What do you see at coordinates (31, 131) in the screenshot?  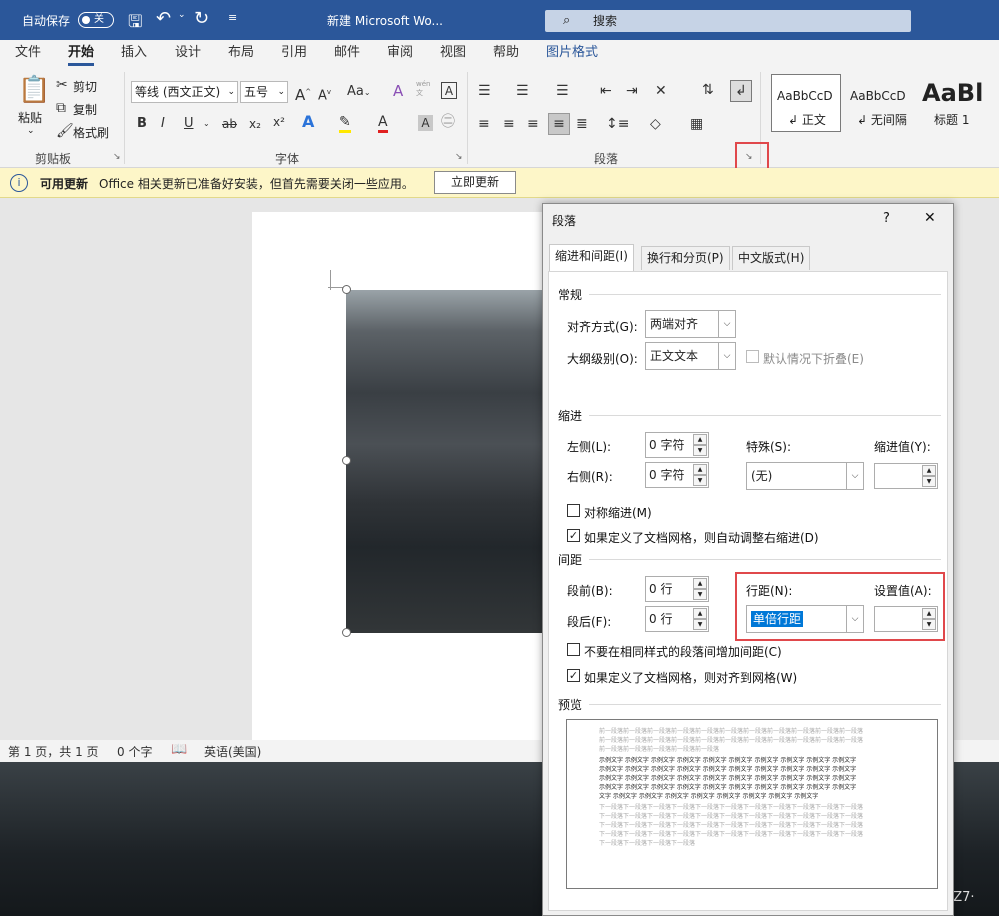 I see `paste-dropdown-icon: ⌄` at bounding box center [31, 131].